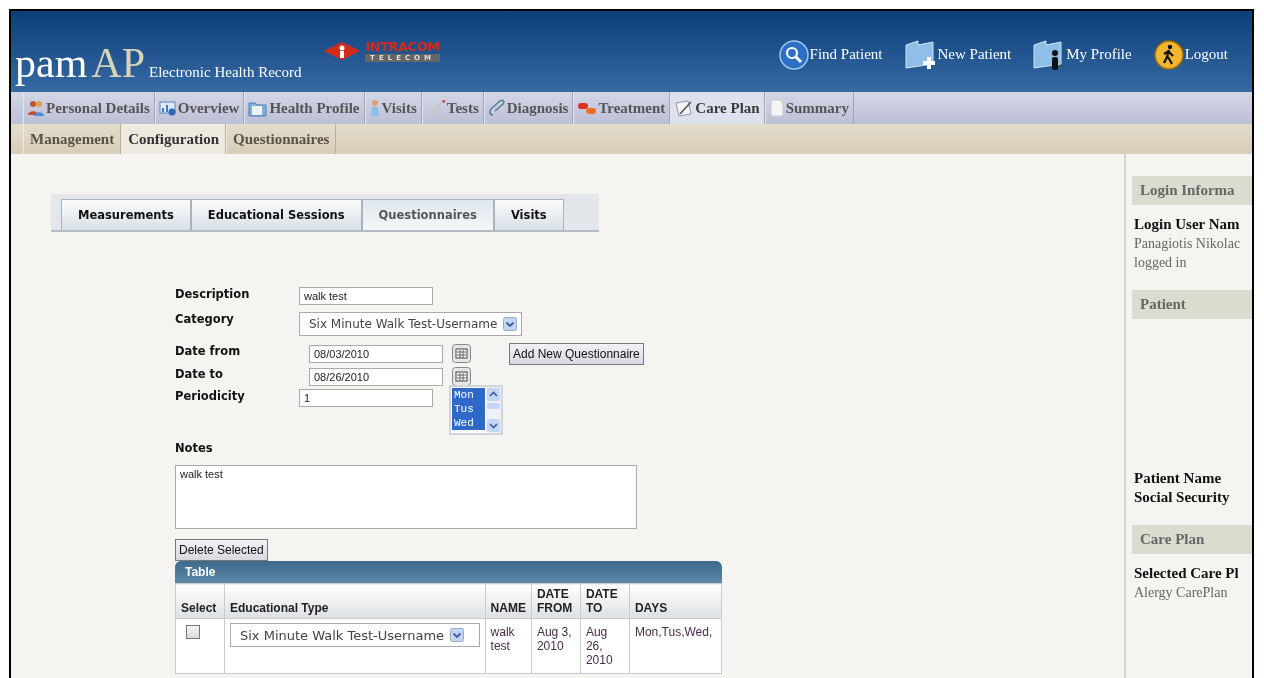 The height and width of the screenshot is (678, 1264). Describe the element at coordinates (173, 139) in the screenshot. I see `subnav-tab: Configuration` at that location.